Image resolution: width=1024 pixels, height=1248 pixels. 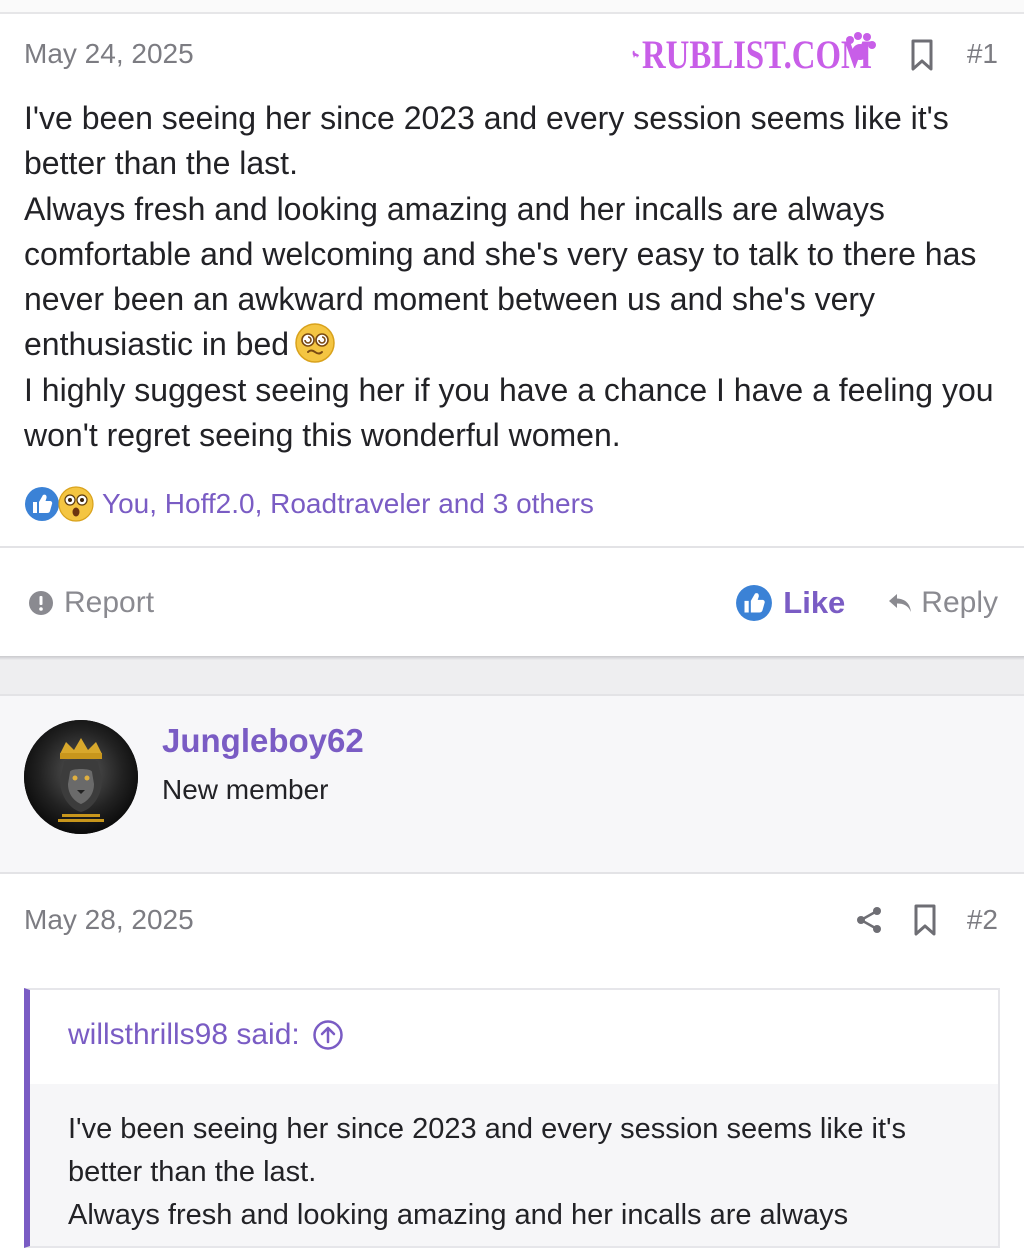 I want to click on post2-user-header: Jungleboy62 New member, so click(x=512, y=784).